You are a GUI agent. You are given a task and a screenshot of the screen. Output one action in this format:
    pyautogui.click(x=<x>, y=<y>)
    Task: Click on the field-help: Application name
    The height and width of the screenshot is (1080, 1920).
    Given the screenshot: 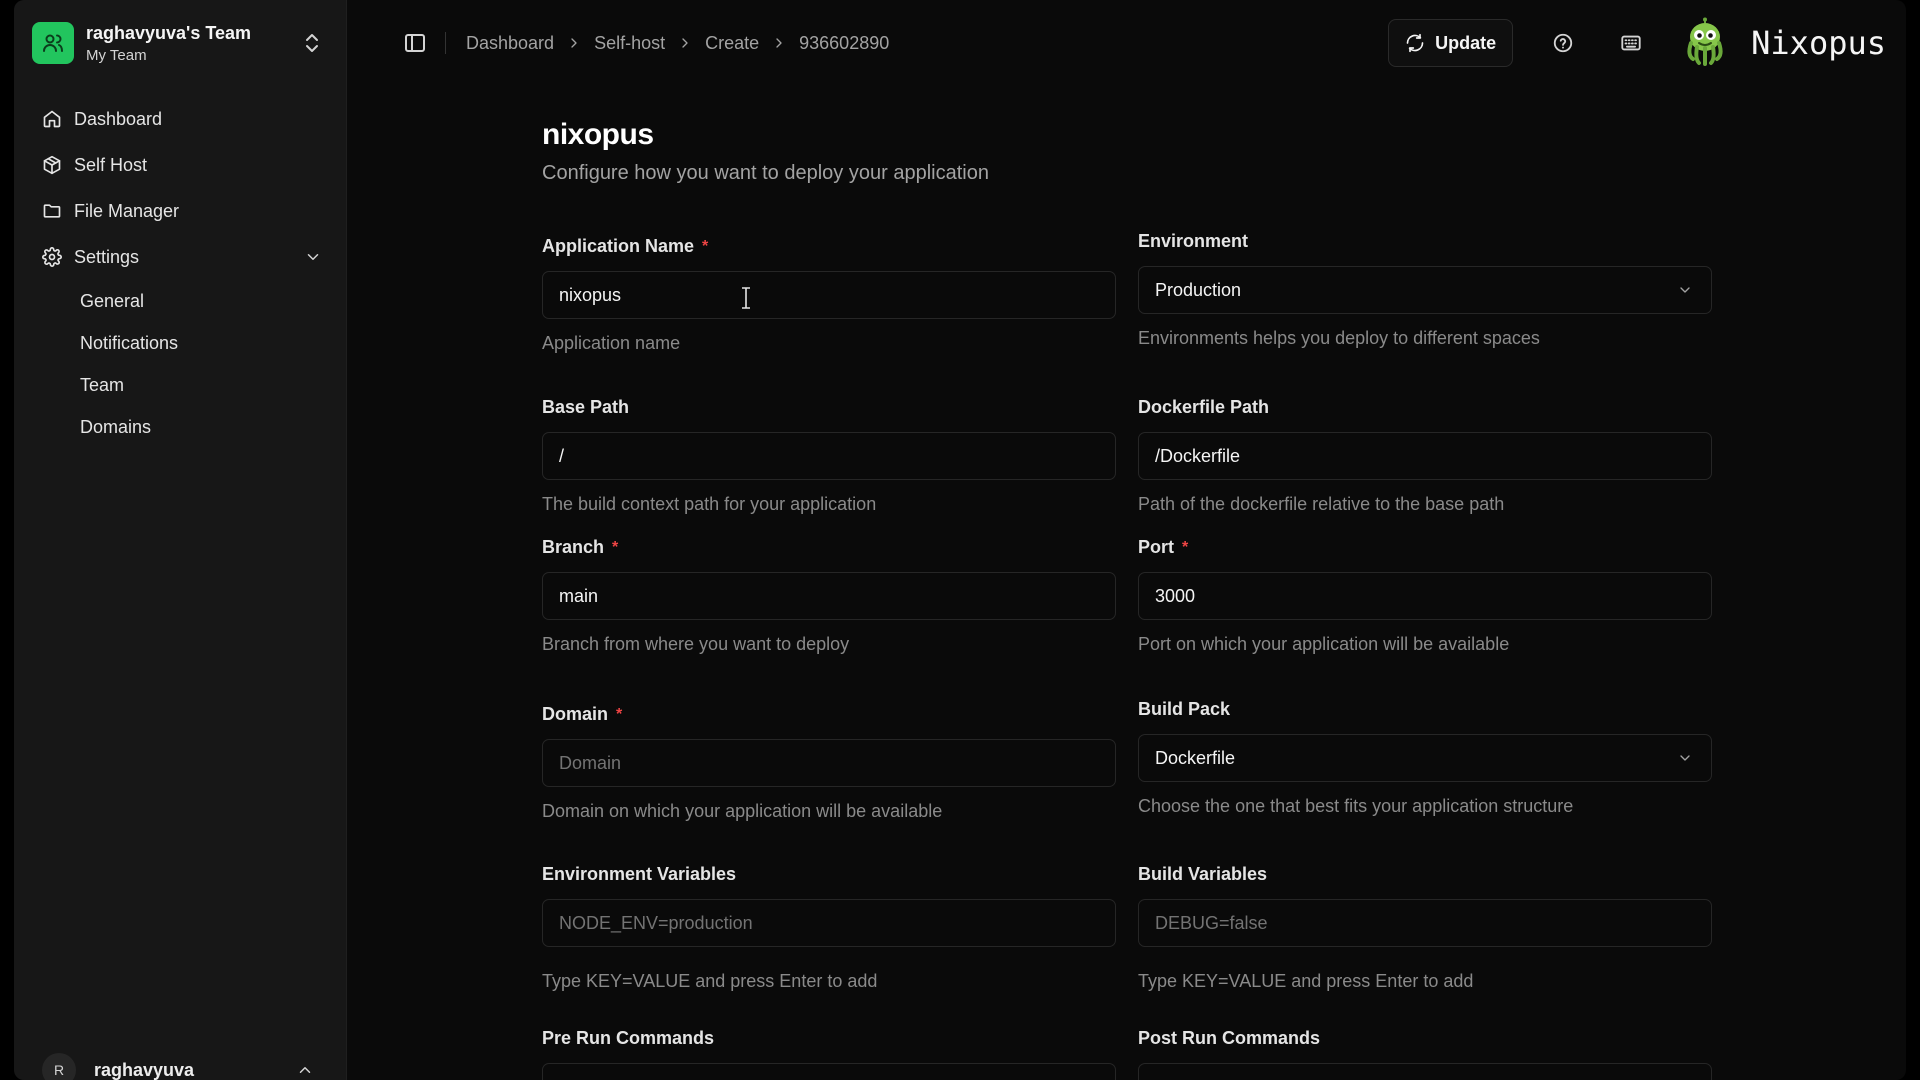 What is the action you would take?
    pyautogui.click(x=611, y=343)
    